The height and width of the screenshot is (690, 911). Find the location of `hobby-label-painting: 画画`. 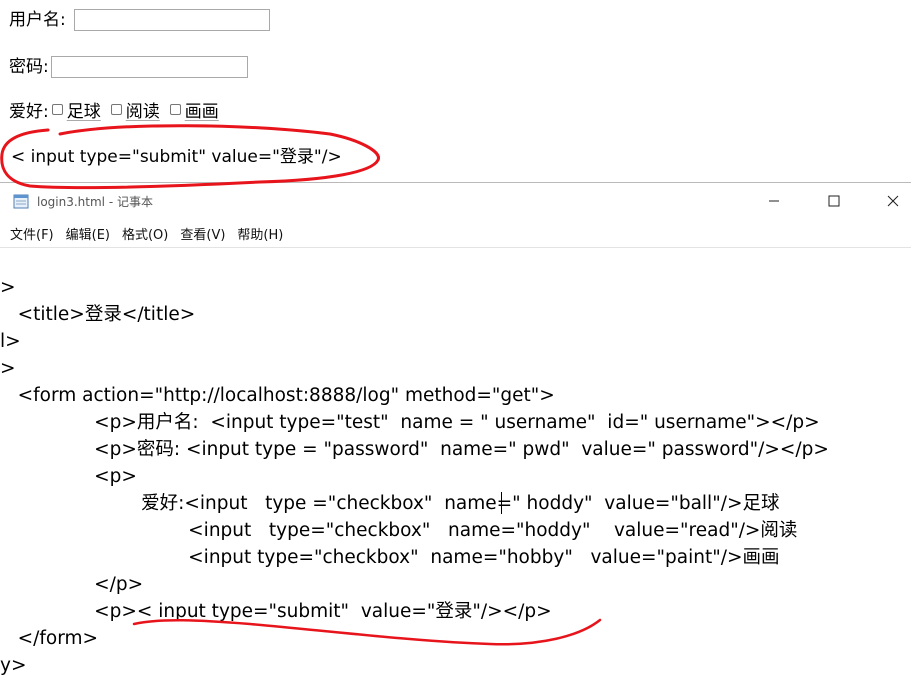

hobby-label-painting: 画画 is located at coordinates (201, 112).